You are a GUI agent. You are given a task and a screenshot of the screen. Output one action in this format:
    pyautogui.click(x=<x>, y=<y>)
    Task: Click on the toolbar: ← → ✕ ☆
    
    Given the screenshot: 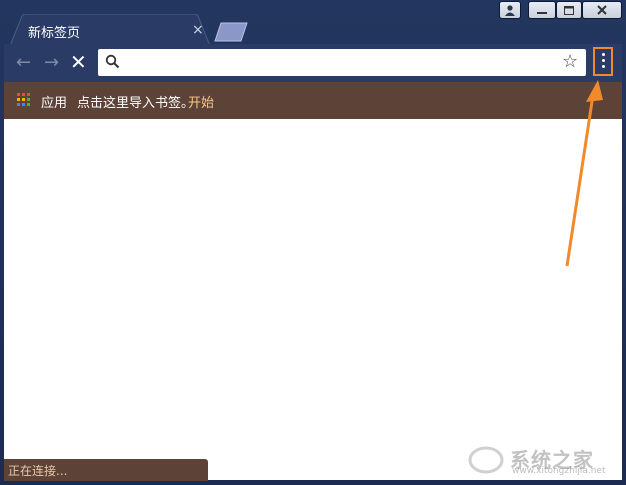 What is the action you would take?
    pyautogui.click(x=313, y=63)
    